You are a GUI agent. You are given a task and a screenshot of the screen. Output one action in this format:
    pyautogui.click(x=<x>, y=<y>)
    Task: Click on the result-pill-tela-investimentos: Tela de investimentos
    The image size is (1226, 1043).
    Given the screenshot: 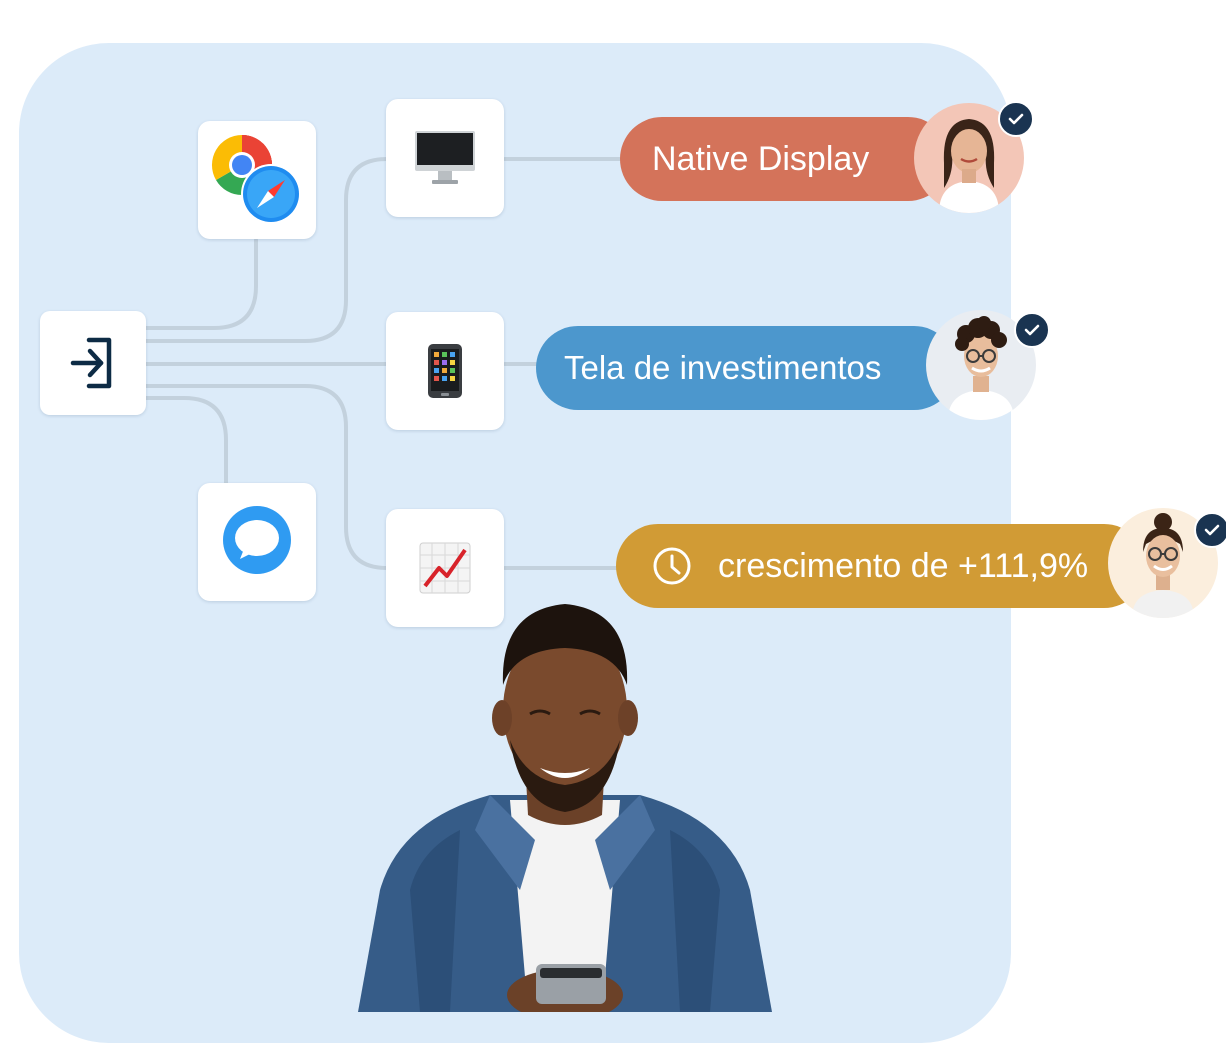 What is the action you would take?
    pyautogui.click(x=746, y=368)
    